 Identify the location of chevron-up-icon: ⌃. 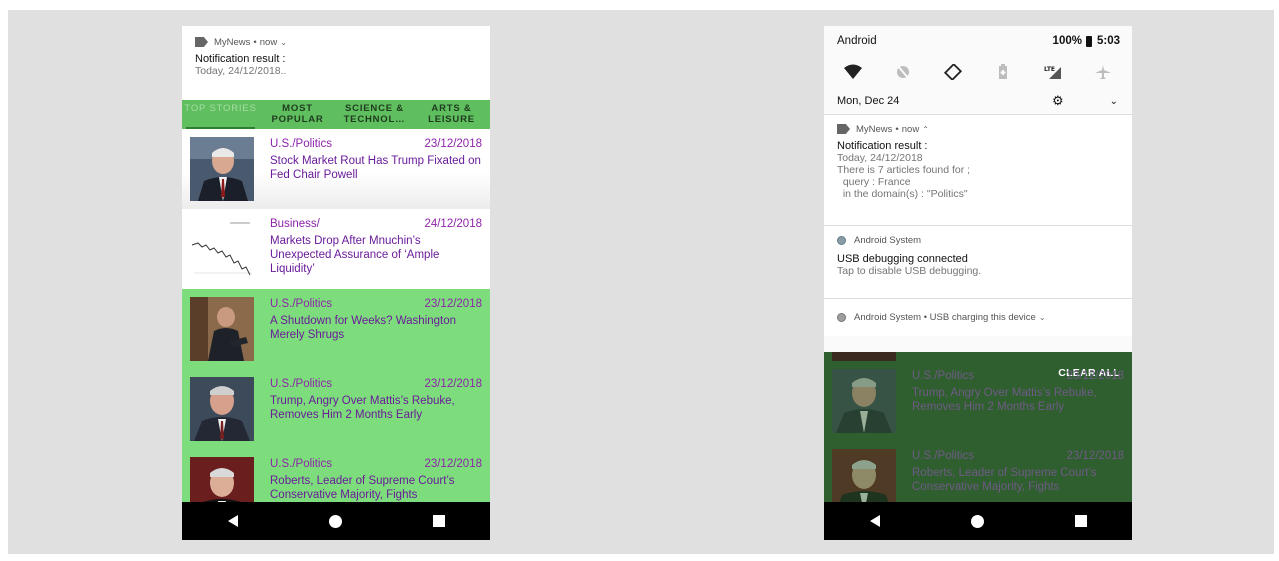
(925, 129).